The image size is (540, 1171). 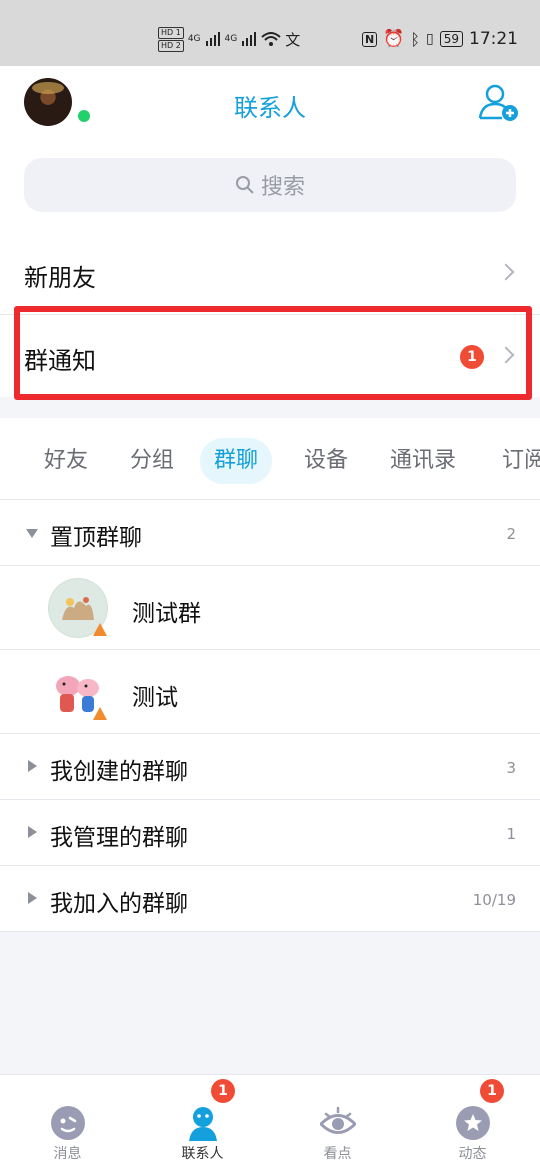 I want to click on pinned-groups-header: 置顶群聊 2, so click(x=270, y=532).